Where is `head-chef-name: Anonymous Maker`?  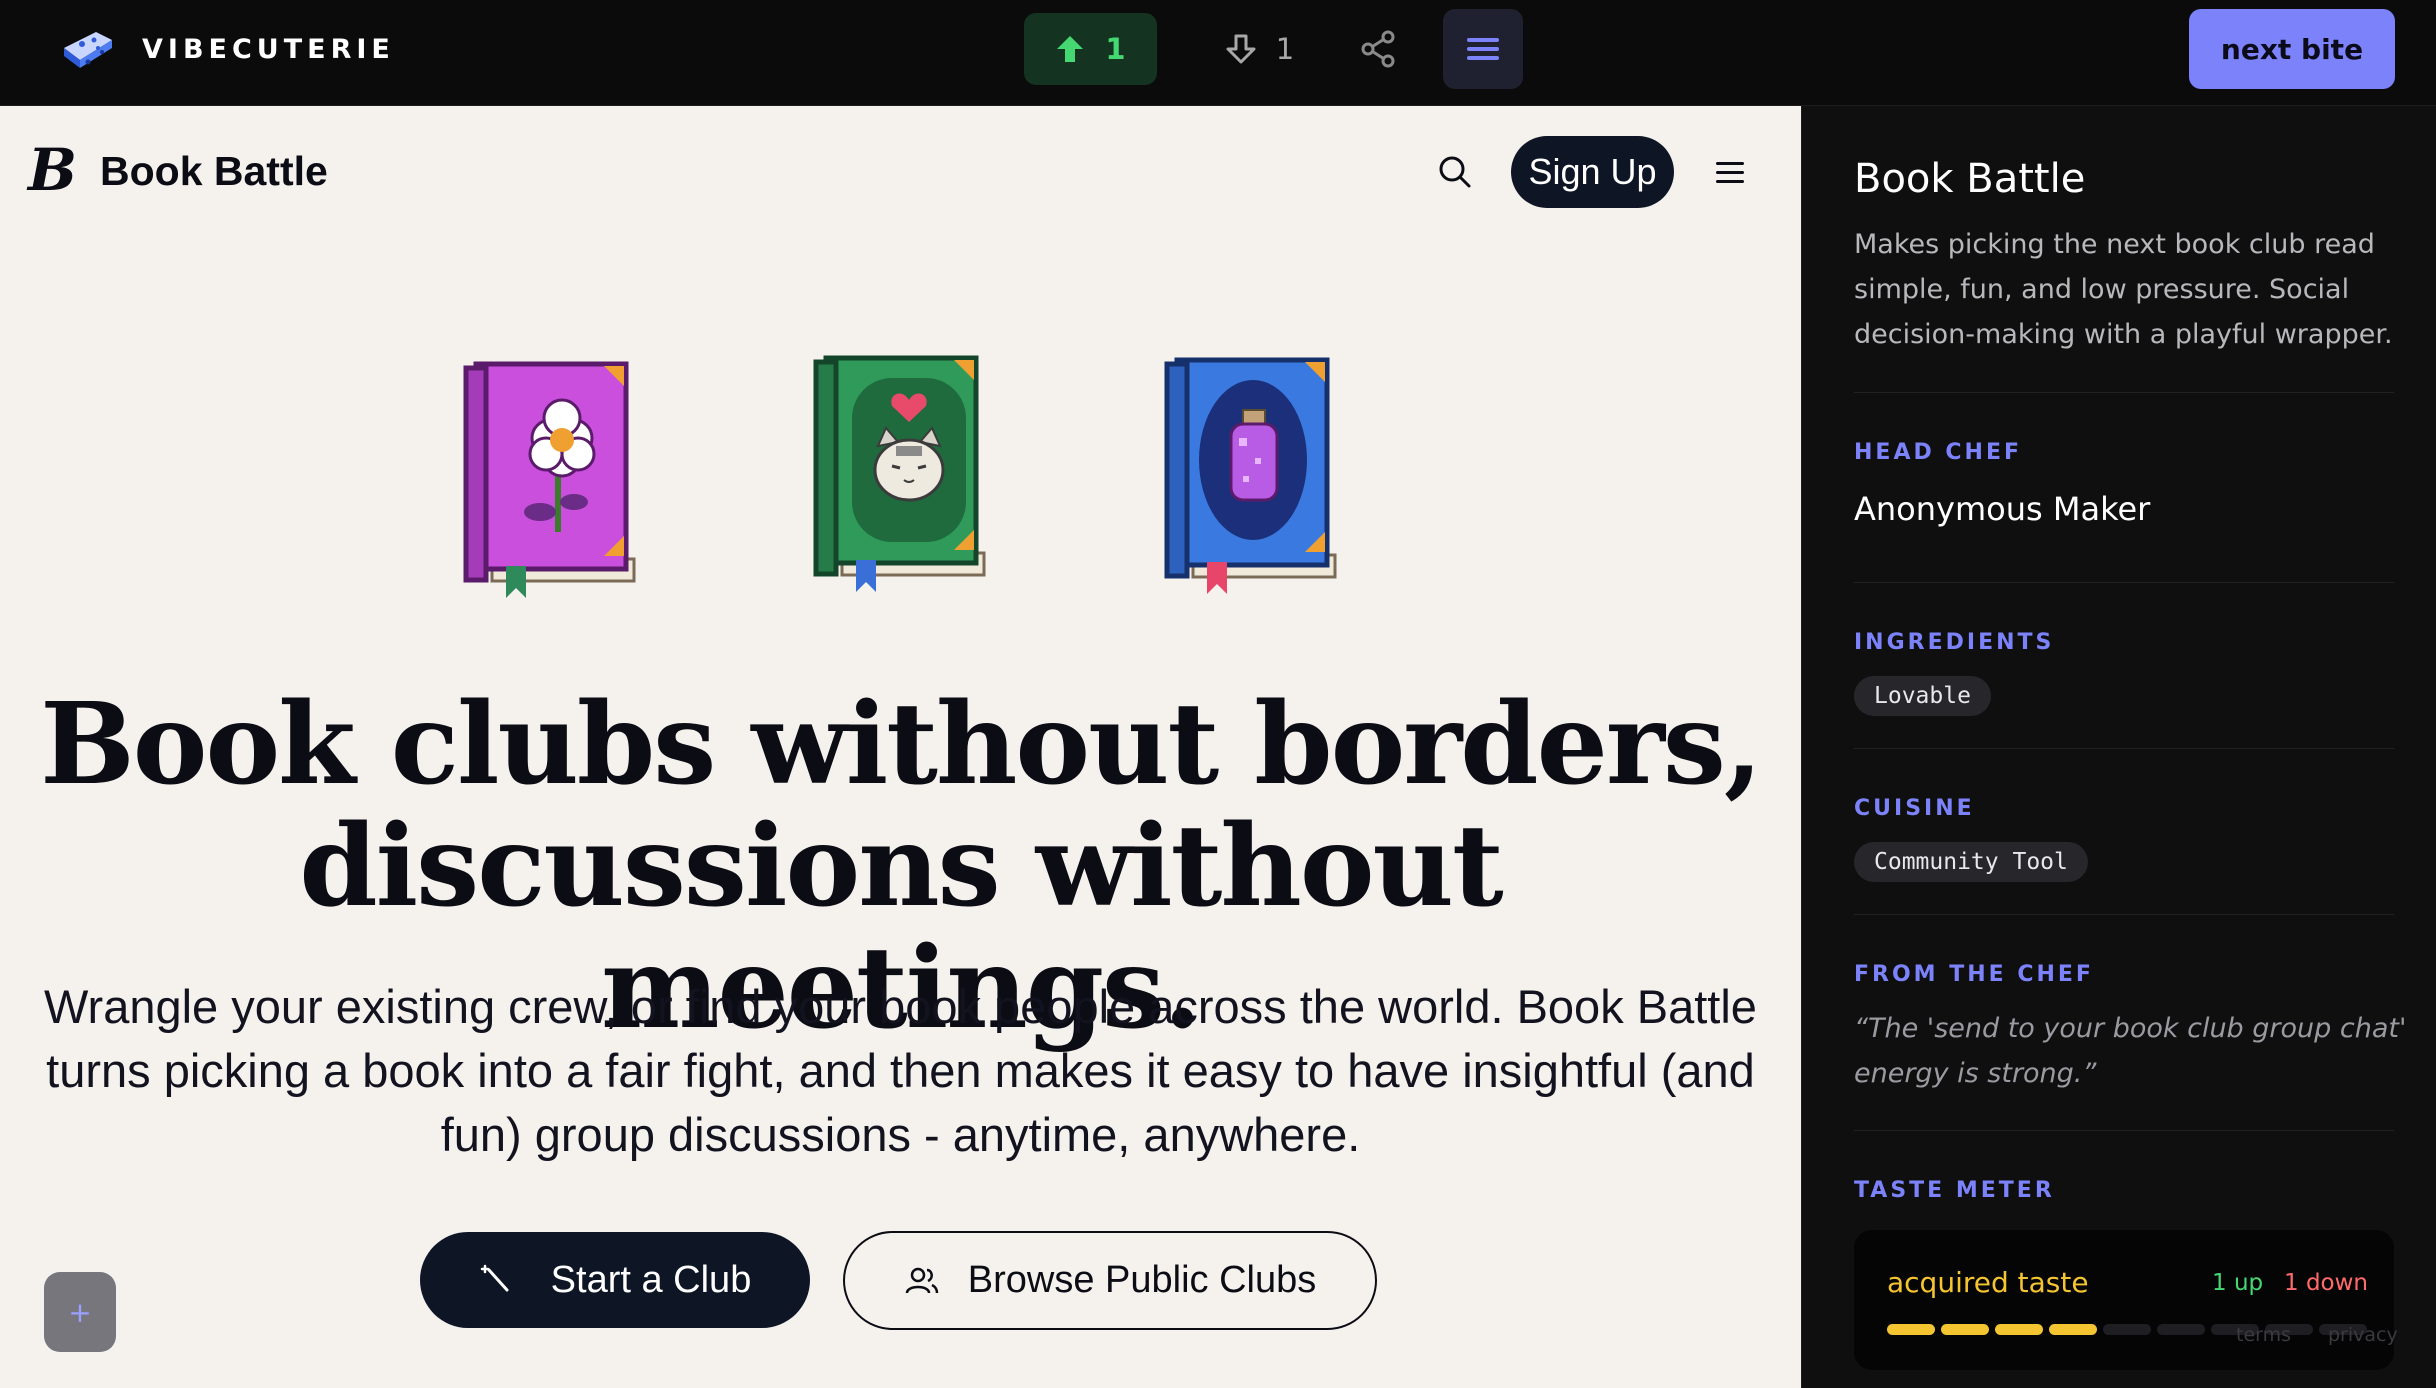
head-chef-name: Anonymous Maker is located at coordinates (2002, 509).